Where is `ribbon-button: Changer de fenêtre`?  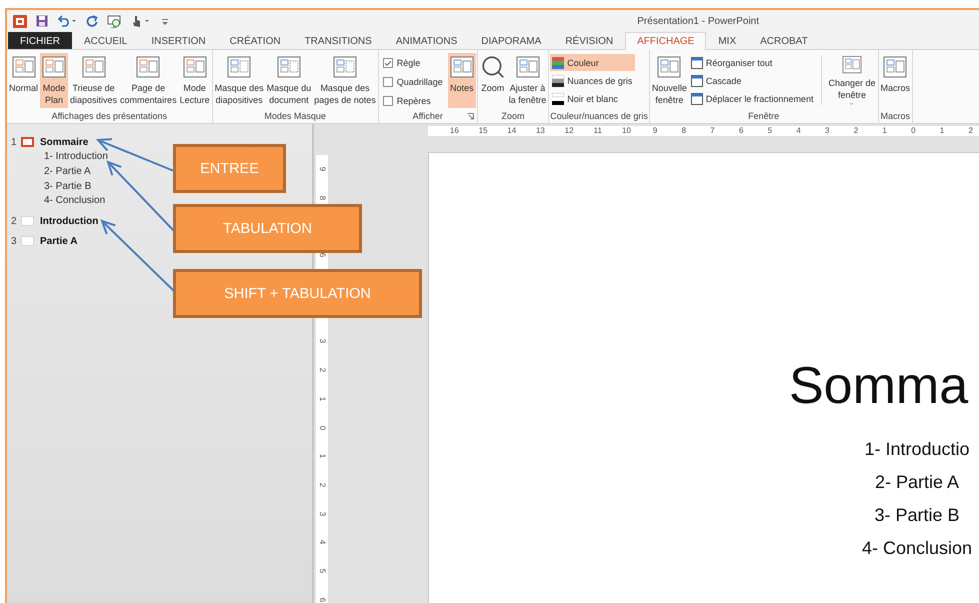
ribbon-button: Changer de fenêtre is located at coordinates (851, 80).